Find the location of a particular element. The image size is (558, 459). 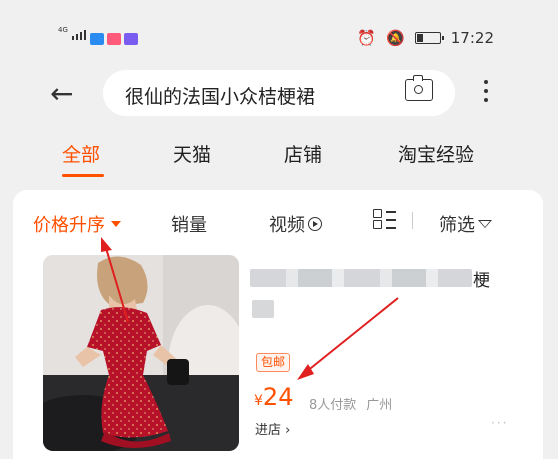

tab-all: 全部 is located at coordinates (81, 153).